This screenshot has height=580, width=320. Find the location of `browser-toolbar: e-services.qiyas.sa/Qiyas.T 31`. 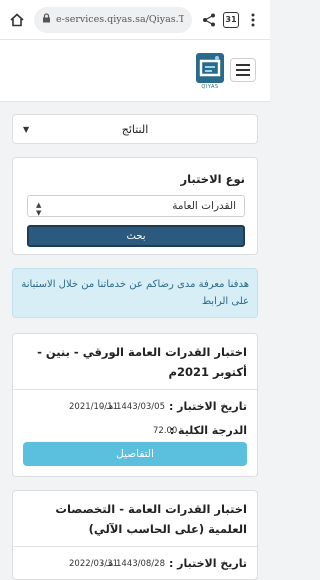

browser-toolbar: e-services.qiyas.sa/Qiyas.T 31 is located at coordinates (135, 20).